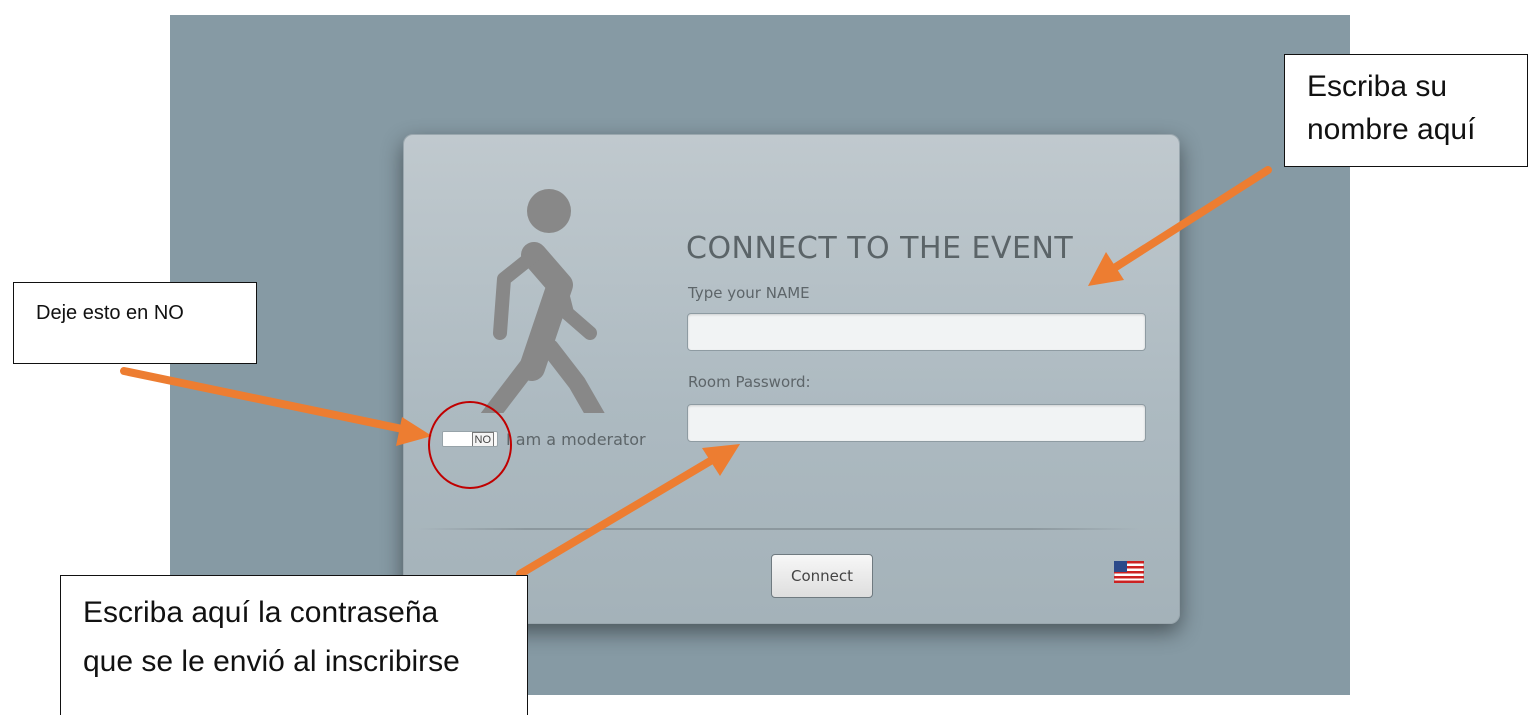  I want to click on name-label: Type your NAME, so click(749, 293).